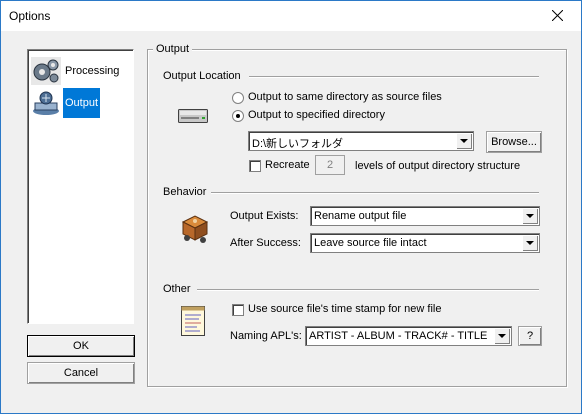 The height and width of the screenshot is (414, 582). Describe the element at coordinates (264, 216) in the screenshot. I see `output-exists-label: Output Exists:` at that location.